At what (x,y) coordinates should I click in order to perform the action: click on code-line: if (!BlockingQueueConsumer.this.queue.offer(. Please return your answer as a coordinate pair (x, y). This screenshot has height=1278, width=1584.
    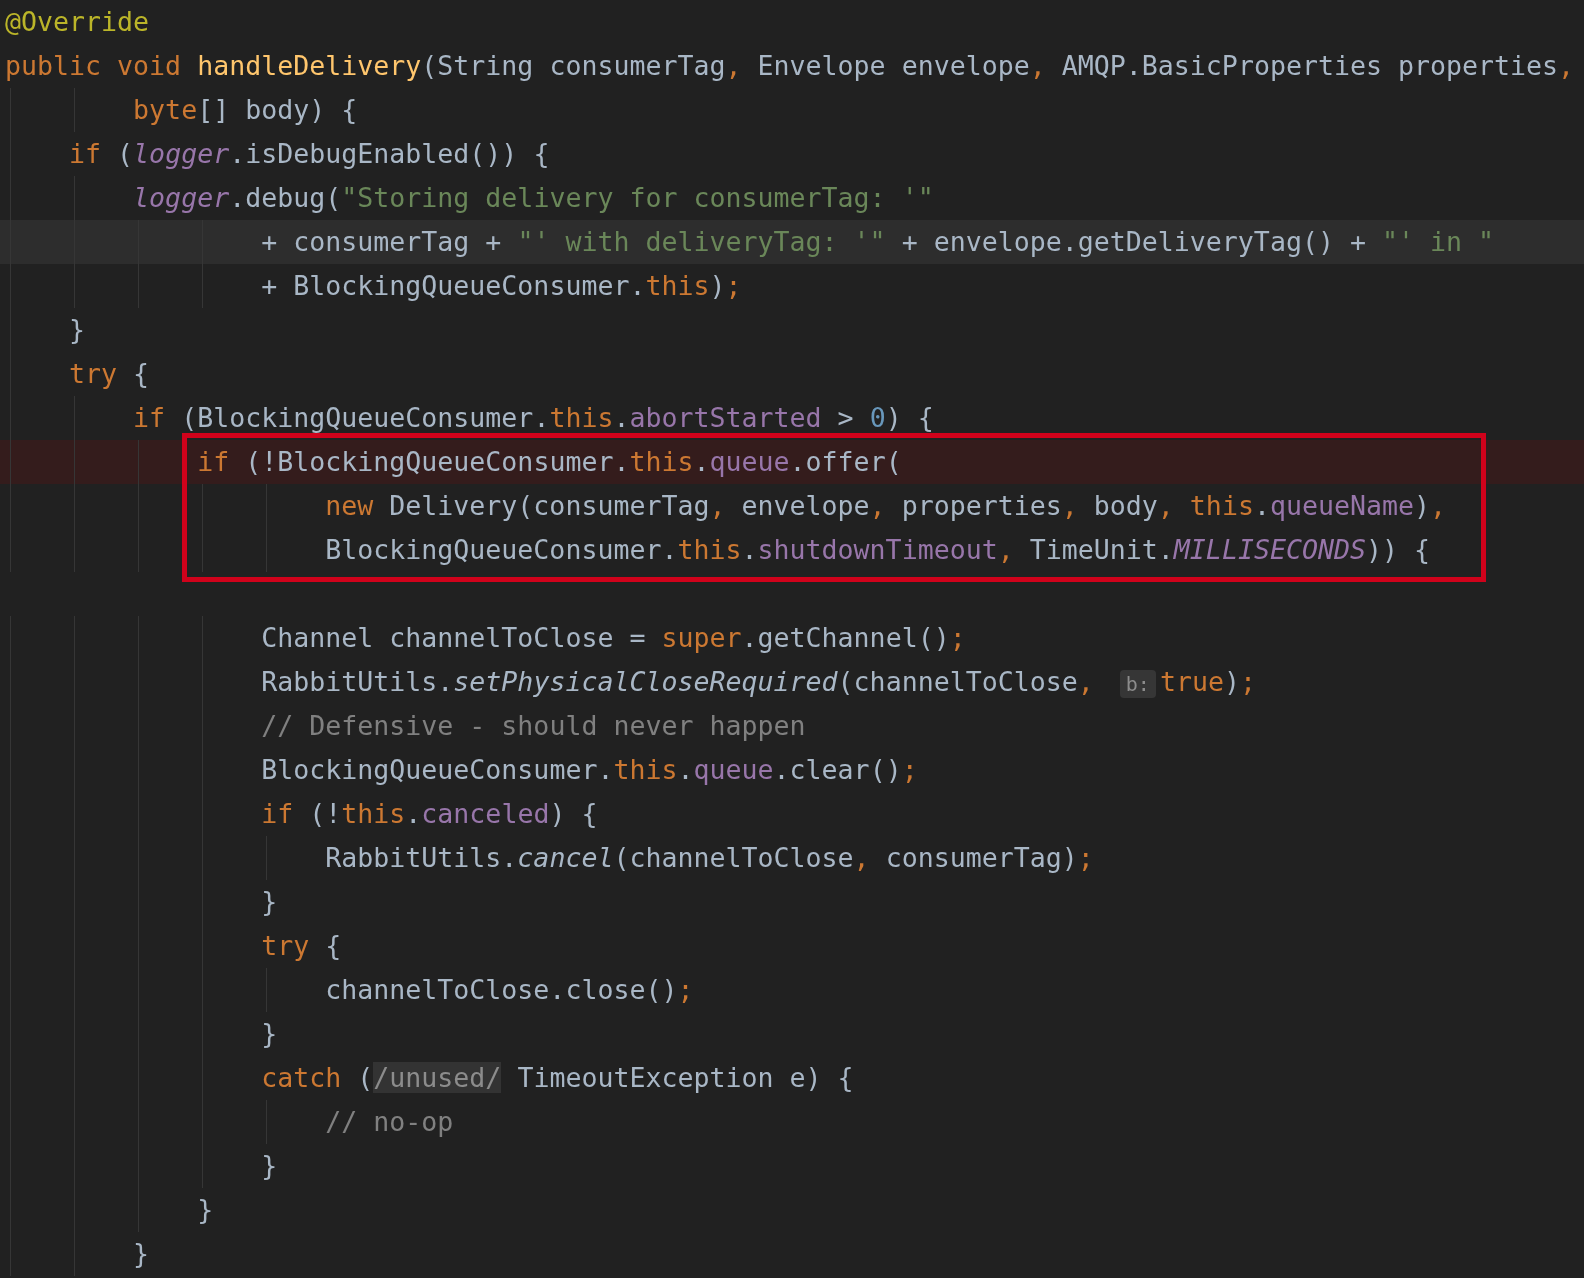
    Looking at the image, I should click on (549, 461).